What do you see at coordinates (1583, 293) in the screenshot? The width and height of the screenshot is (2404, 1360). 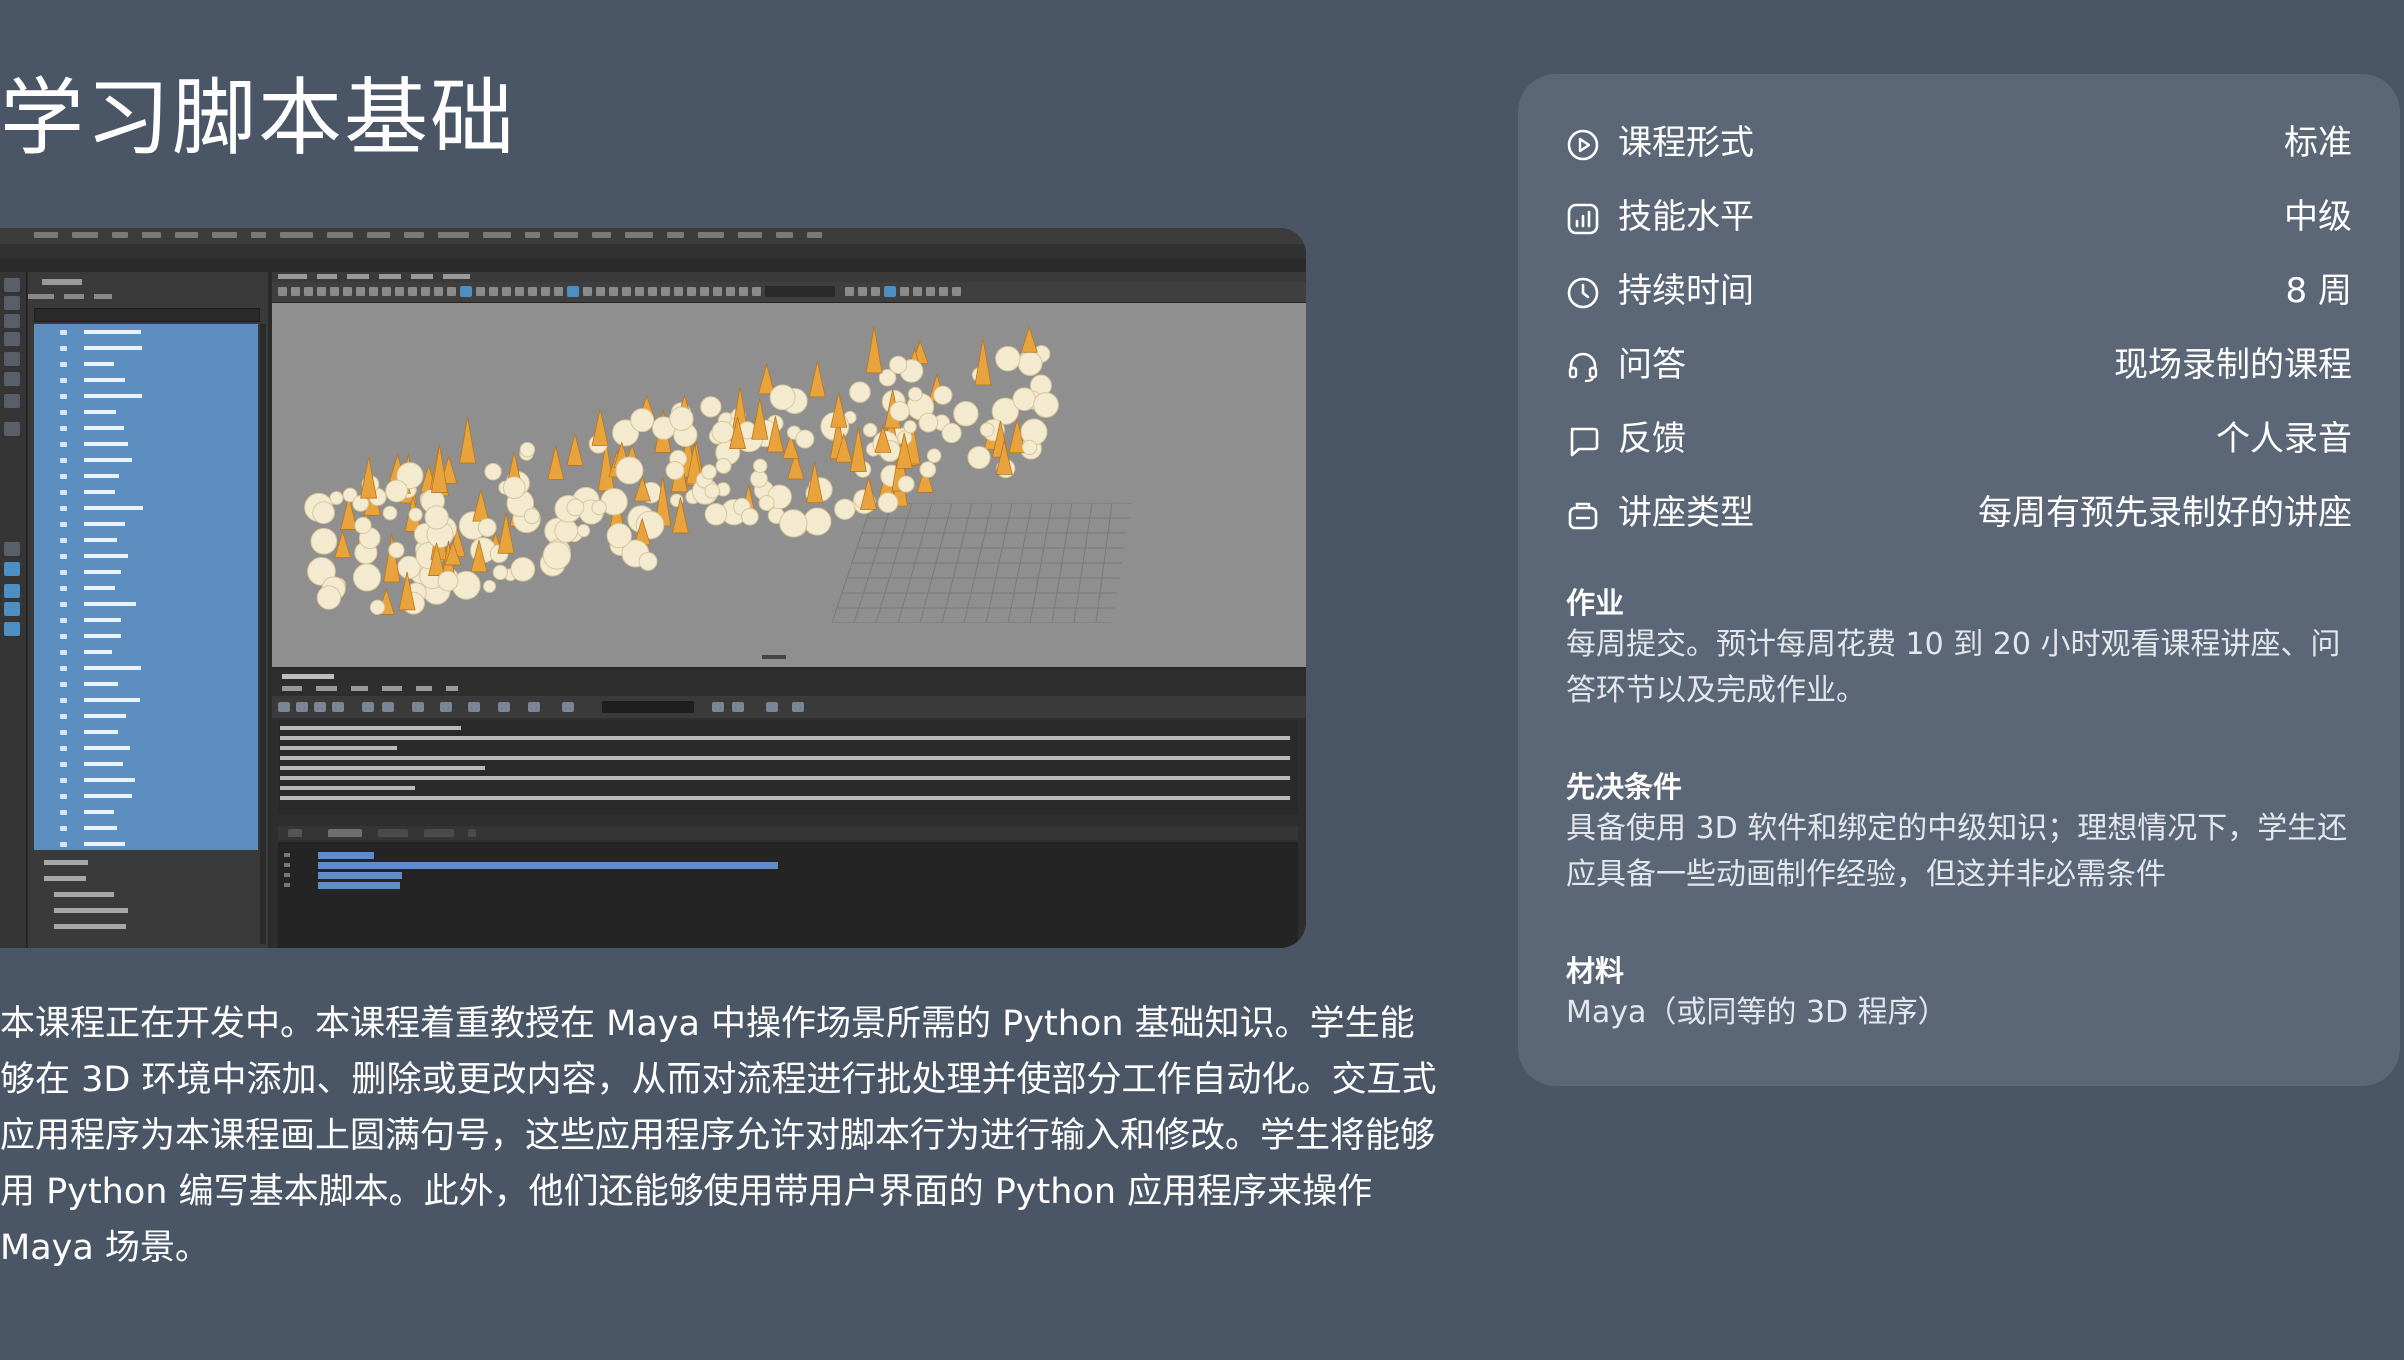 I see `clock-icon` at bounding box center [1583, 293].